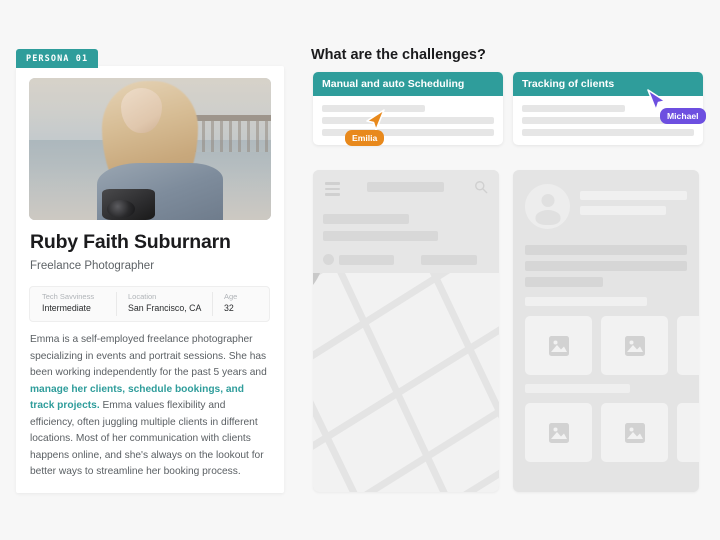 This screenshot has width=720, height=540. Describe the element at coordinates (365, 138) in the screenshot. I see `cursor-label: Emilia` at that location.